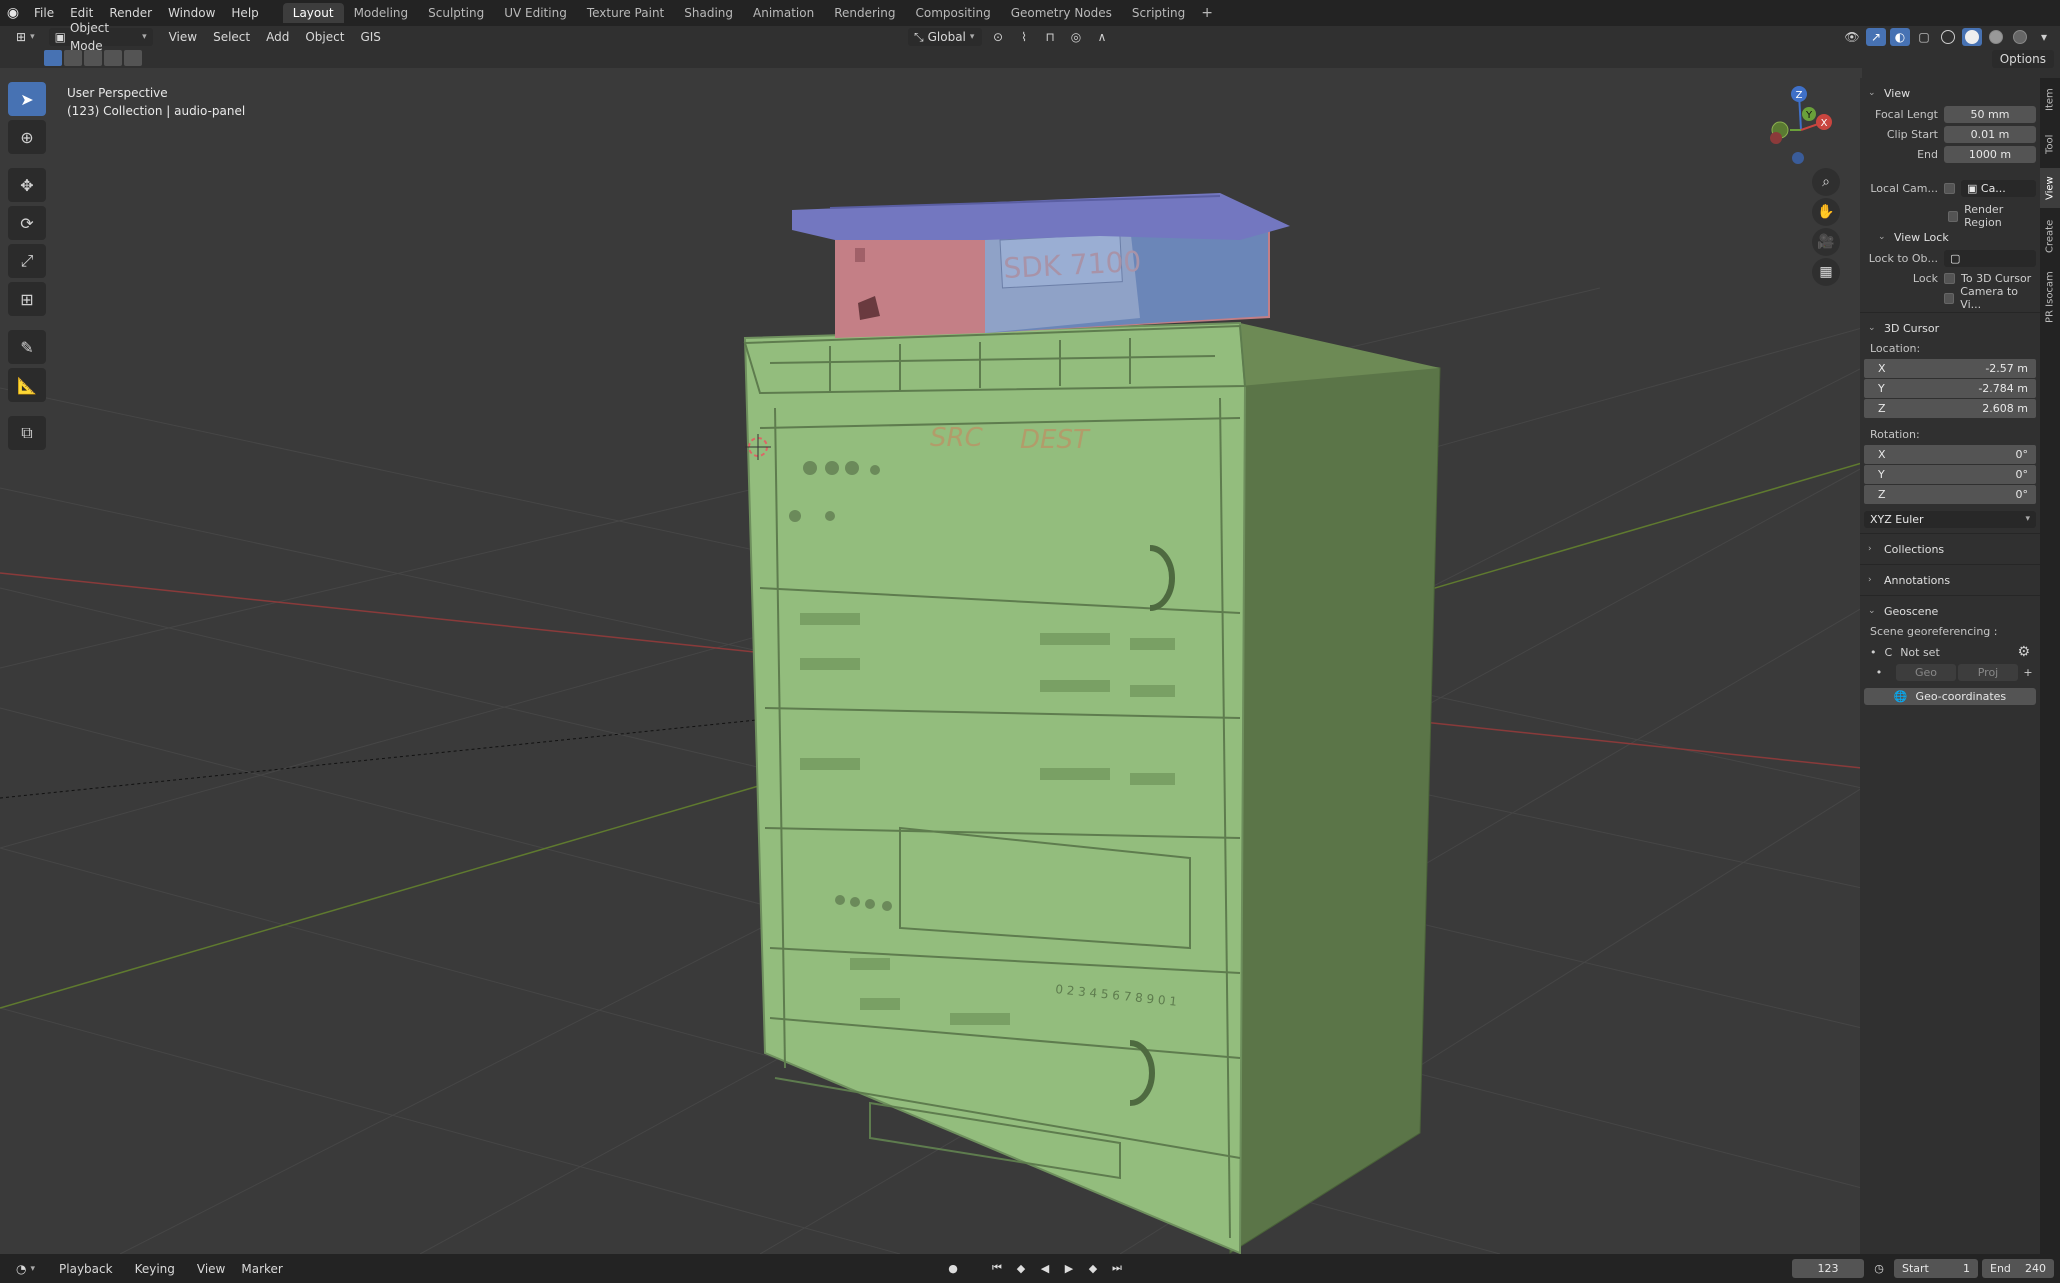 This screenshot has height=1283, width=2060. I want to click on select-box-icon: ➤, so click(27, 99).